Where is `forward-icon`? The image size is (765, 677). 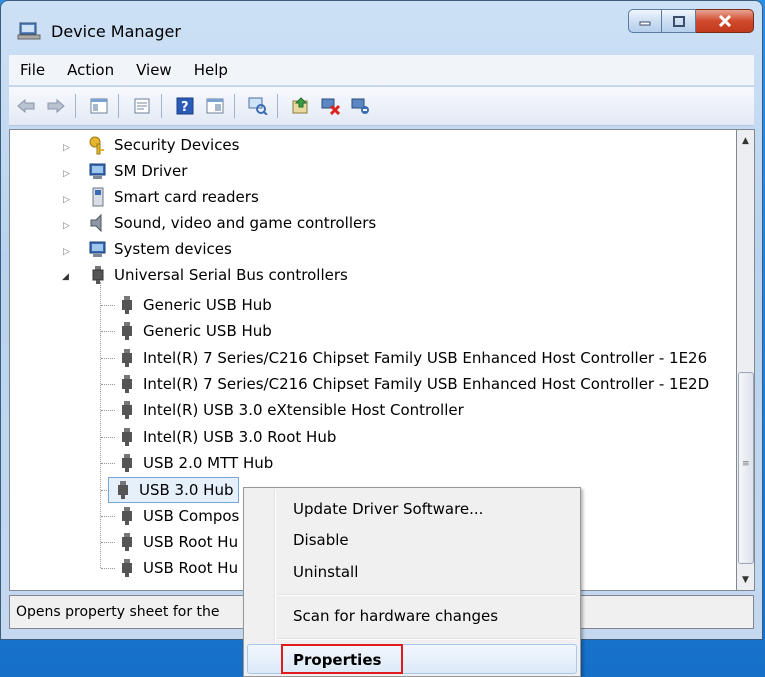
forward-icon is located at coordinates (56, 106).